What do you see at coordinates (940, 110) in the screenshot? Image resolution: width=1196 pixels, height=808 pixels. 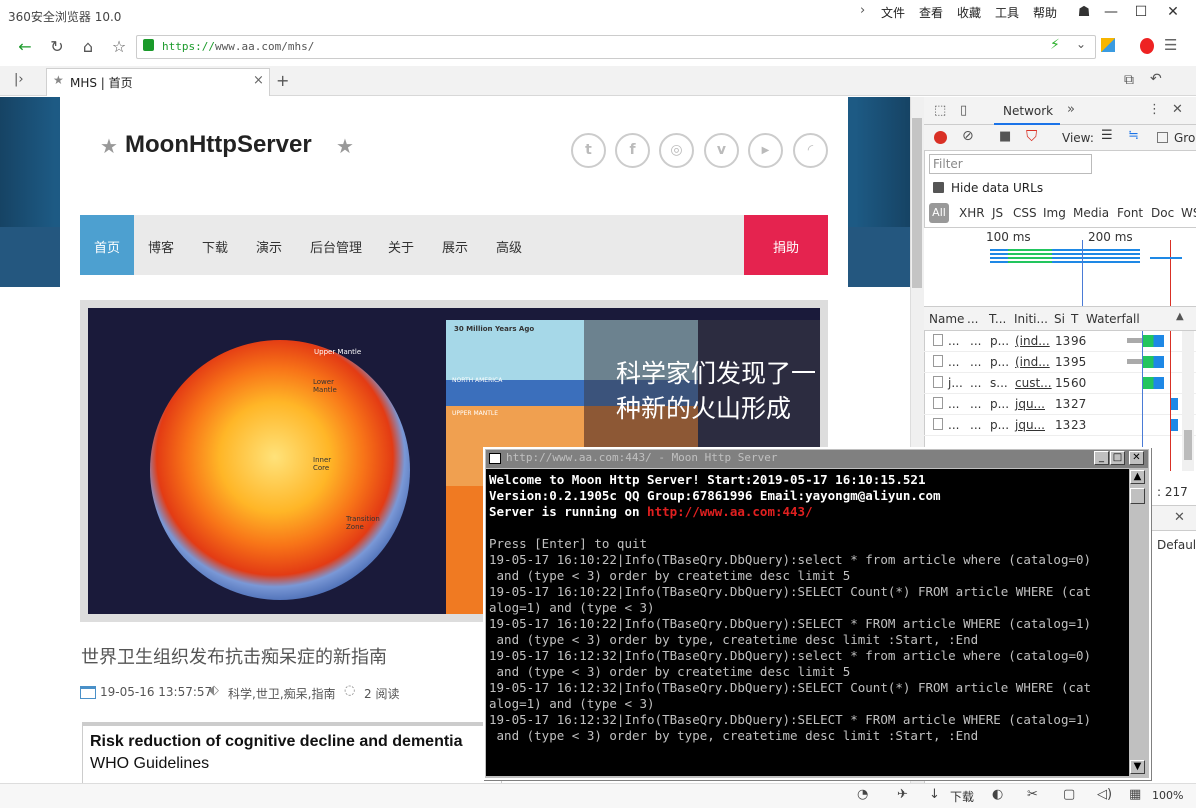 I see `inspect-icon: ⬚` at bounding box center [940, 110].